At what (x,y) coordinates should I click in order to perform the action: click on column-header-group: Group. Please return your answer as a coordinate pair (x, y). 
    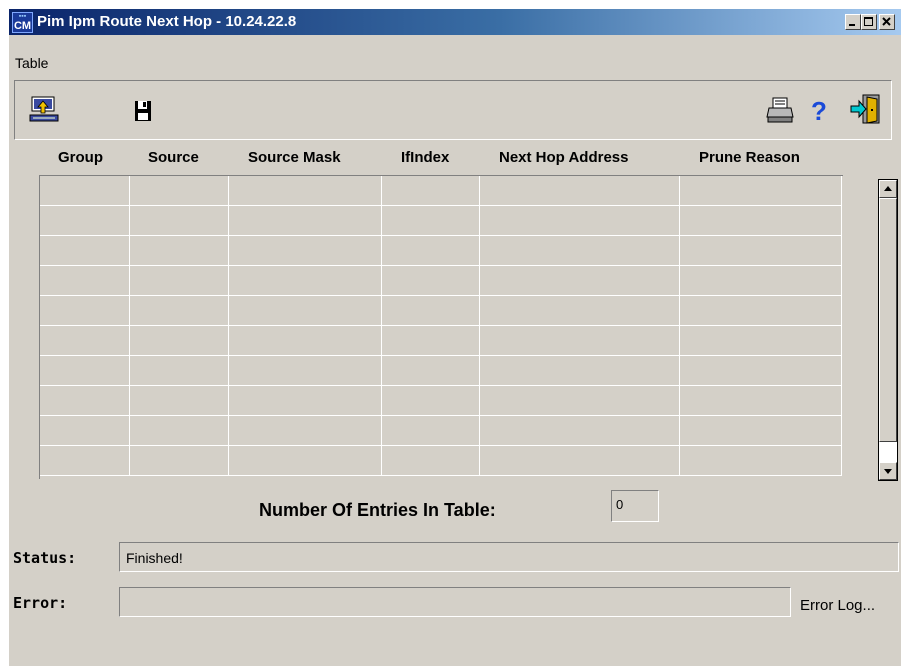
    Looking at the image, I should click on (80, 157).